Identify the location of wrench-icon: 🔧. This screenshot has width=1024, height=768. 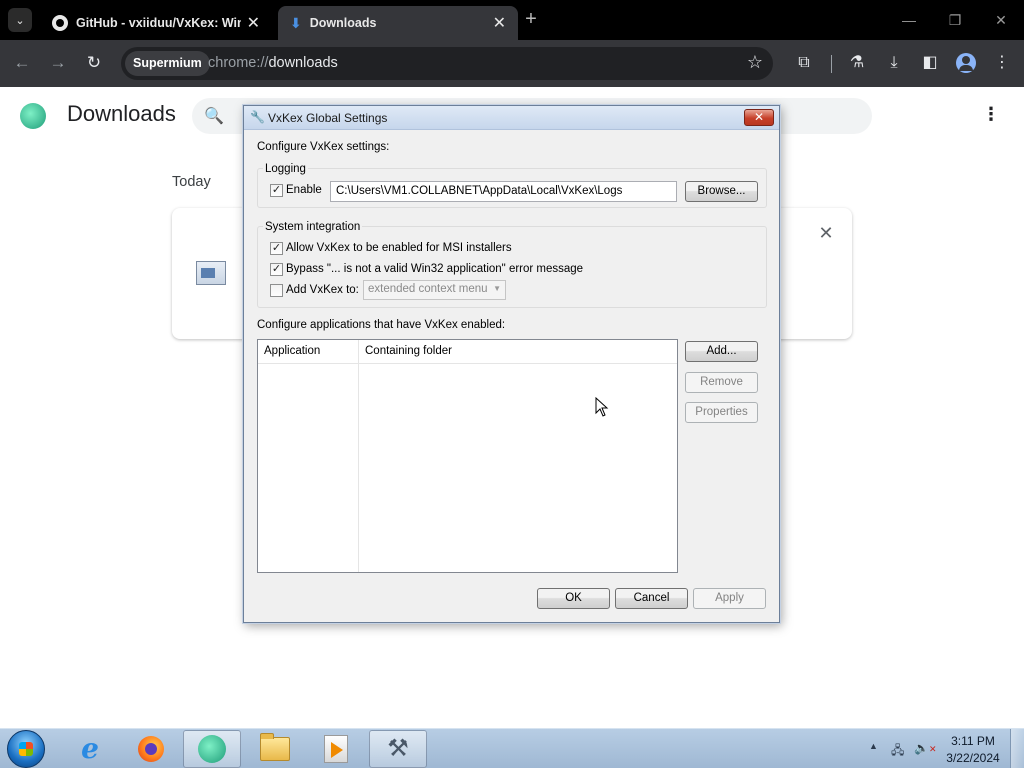
(257, 117).